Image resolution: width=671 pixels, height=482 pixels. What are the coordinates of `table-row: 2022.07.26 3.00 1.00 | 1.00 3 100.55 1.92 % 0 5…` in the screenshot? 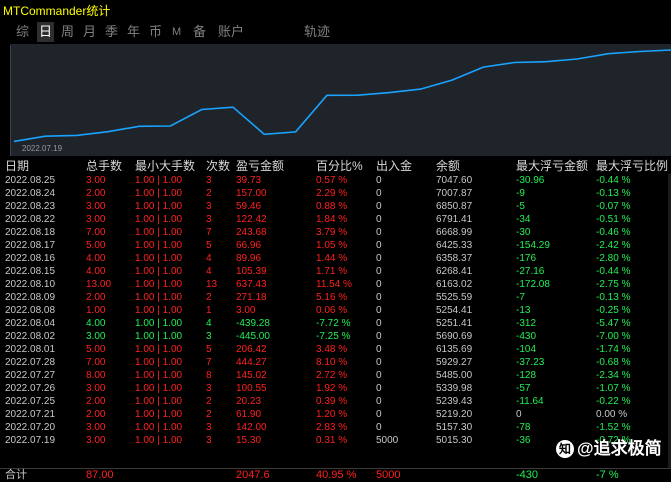 It's located at (335, 388).